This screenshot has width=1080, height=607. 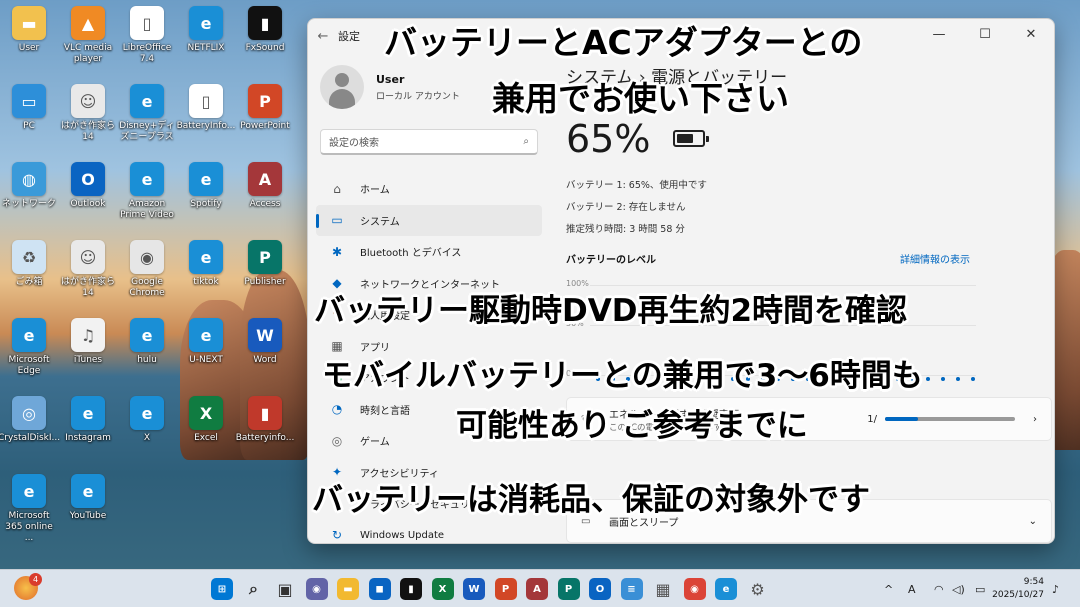 What do you see at coordinates (348, 589) in the screenshot?
I see `explorer-taskbar-icon: ▬` at bounding box center [348, 589].